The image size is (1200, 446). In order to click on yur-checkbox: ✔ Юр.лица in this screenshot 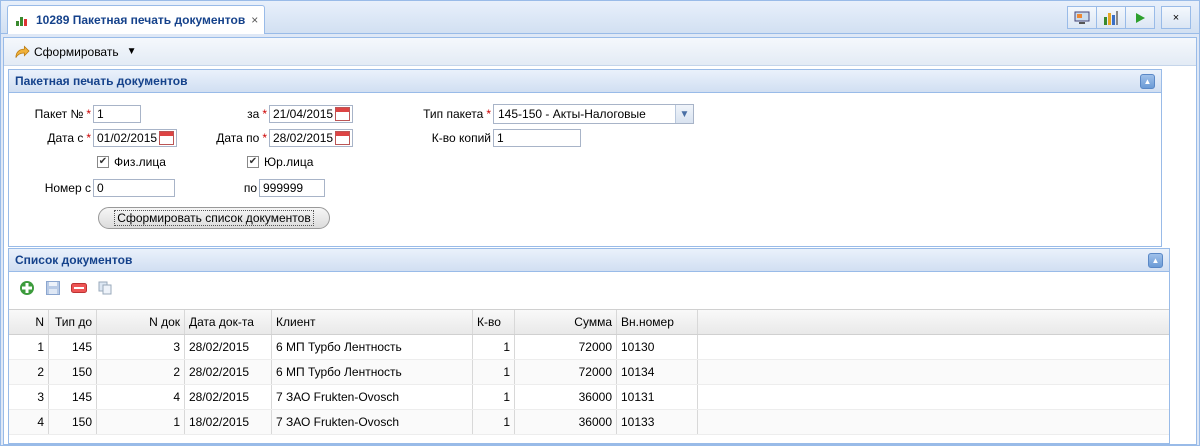, I will do `click(280, 162)`.